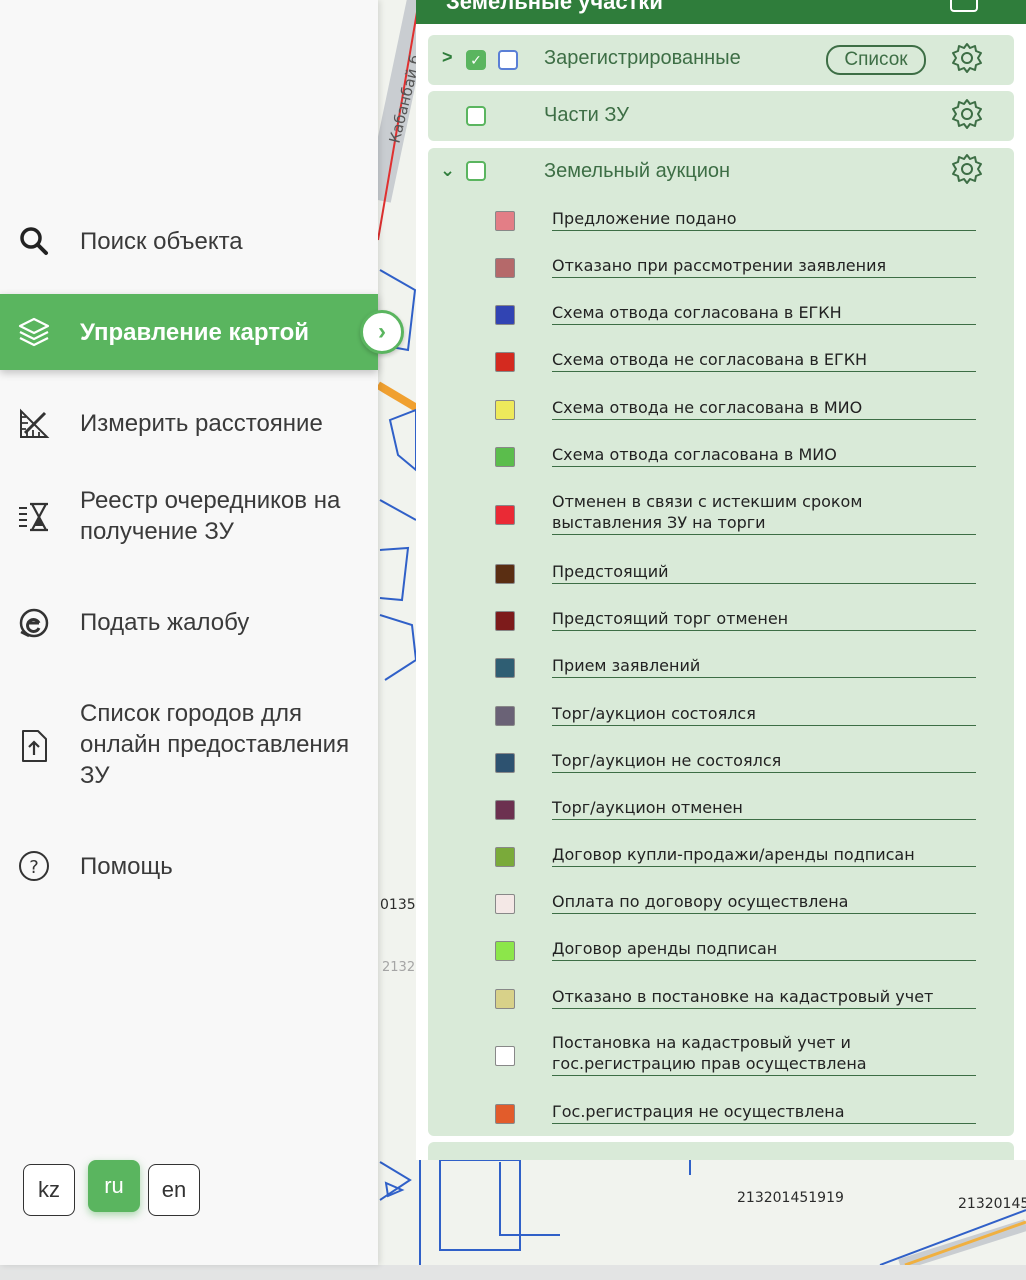 The height and width of the screenshot is (1280, 1026). I want to click on sidebar-item-label: Управление картой, so click(195, 332).